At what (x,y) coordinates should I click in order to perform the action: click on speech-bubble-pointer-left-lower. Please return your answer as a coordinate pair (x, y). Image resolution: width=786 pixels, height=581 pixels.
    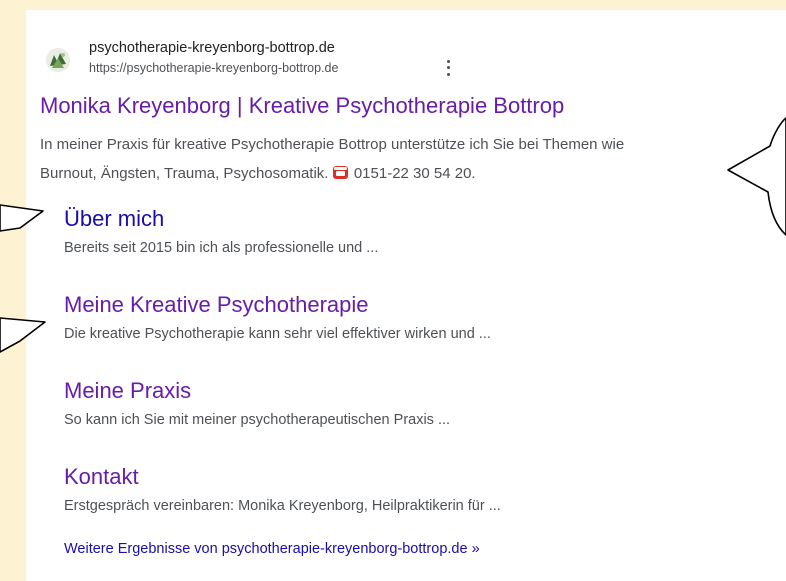
    Looking at the image, I should click on (23, 335).